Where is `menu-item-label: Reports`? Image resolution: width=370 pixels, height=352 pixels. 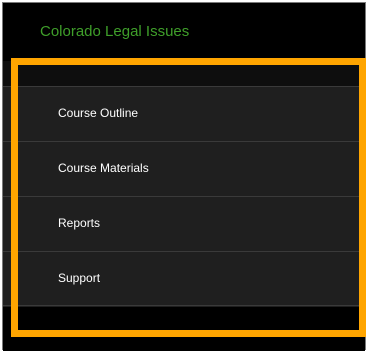
menu-item-label: Reports is located at coordinates (79, 223).